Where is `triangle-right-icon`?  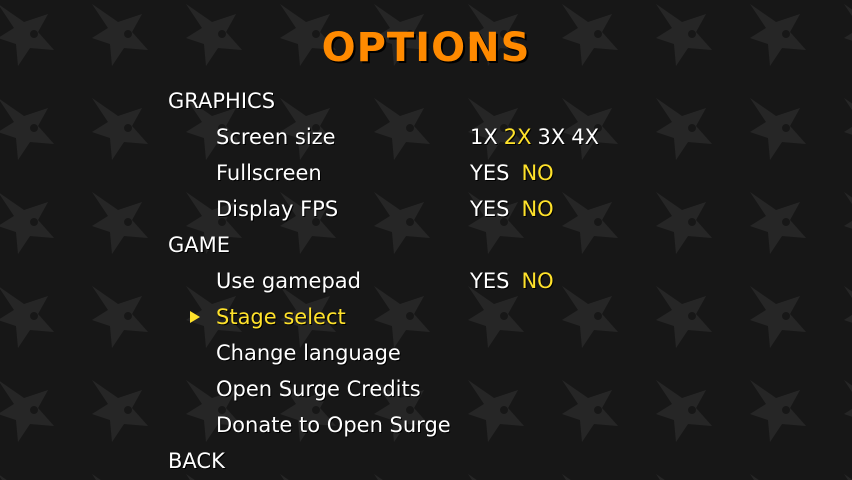 triangle-right-icon is located at coordinates (195, 317).